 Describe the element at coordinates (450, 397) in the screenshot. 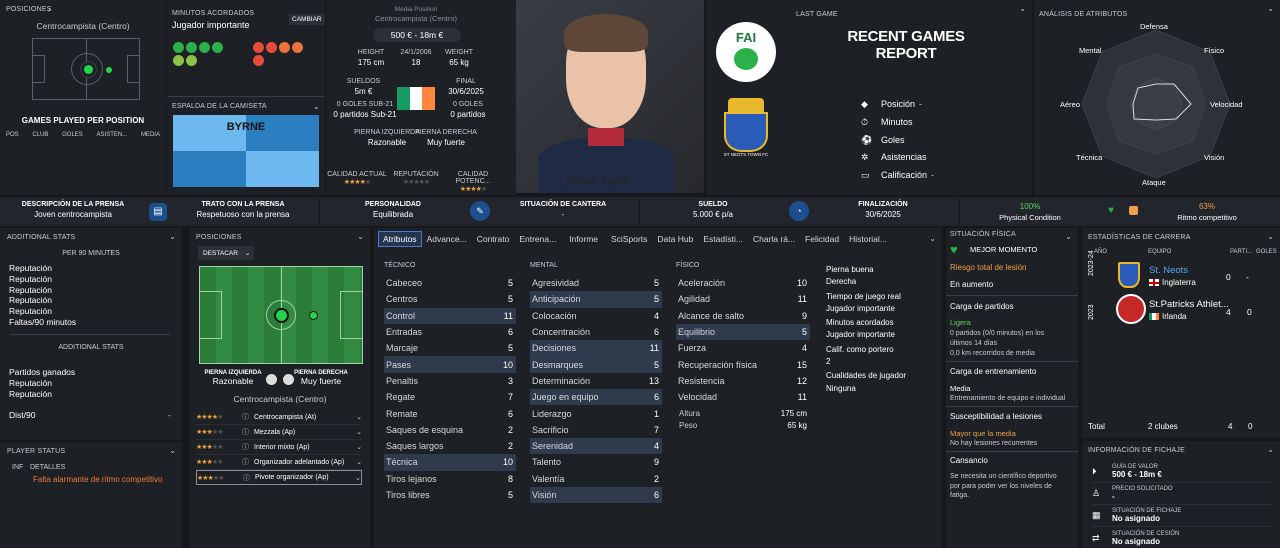

I see `attr-row: Regate 7` at that location.